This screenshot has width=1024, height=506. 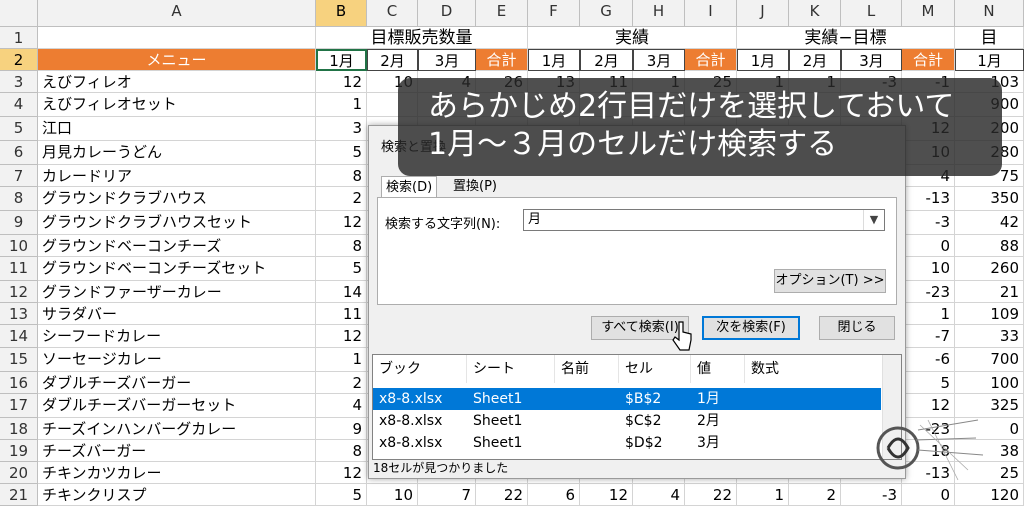 I want to click on options-button: オプション(T) >>, so click(x=830, y=281).